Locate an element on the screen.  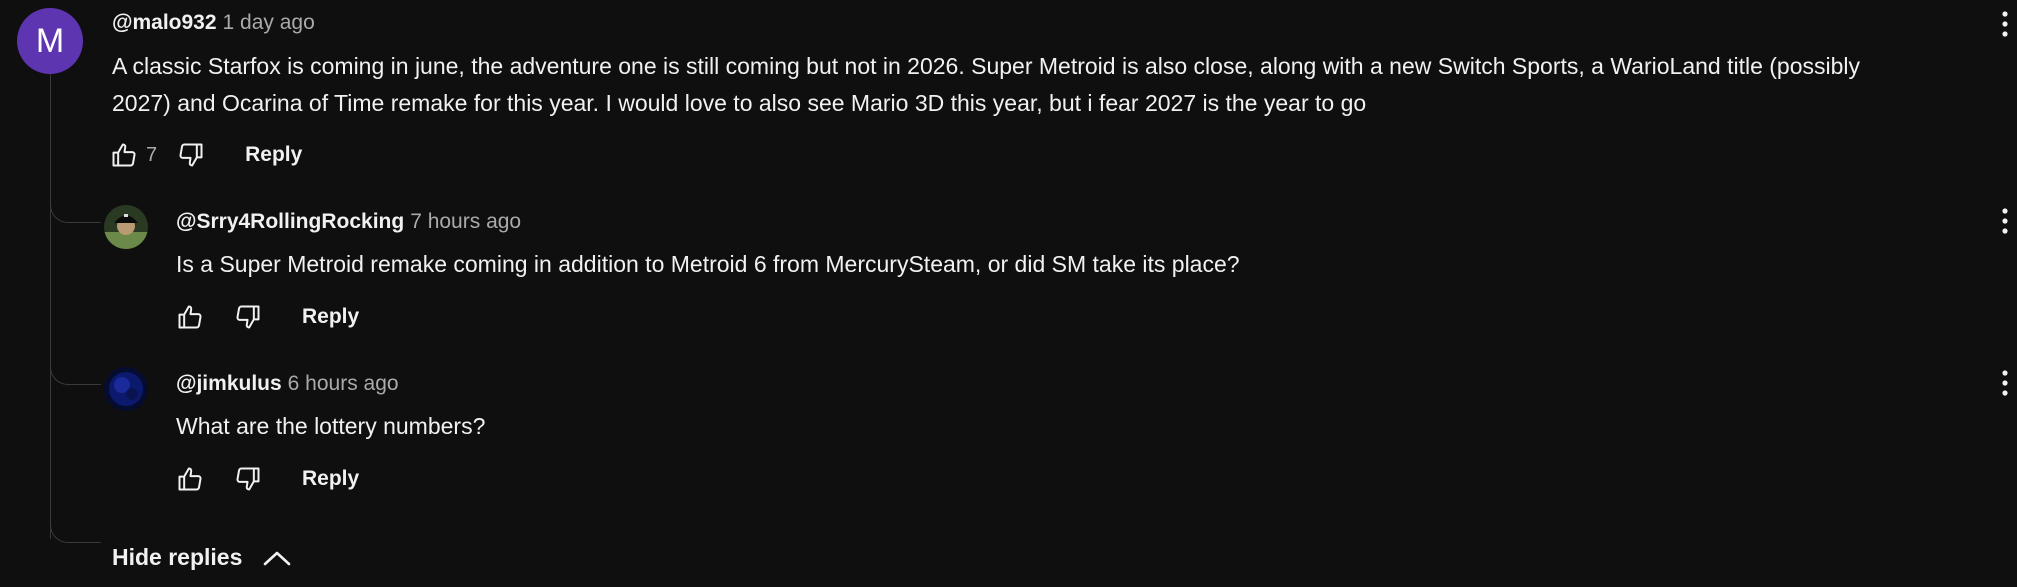
reply-header: @jimkulus 6 hours ago is located at coordinates (287, 384).